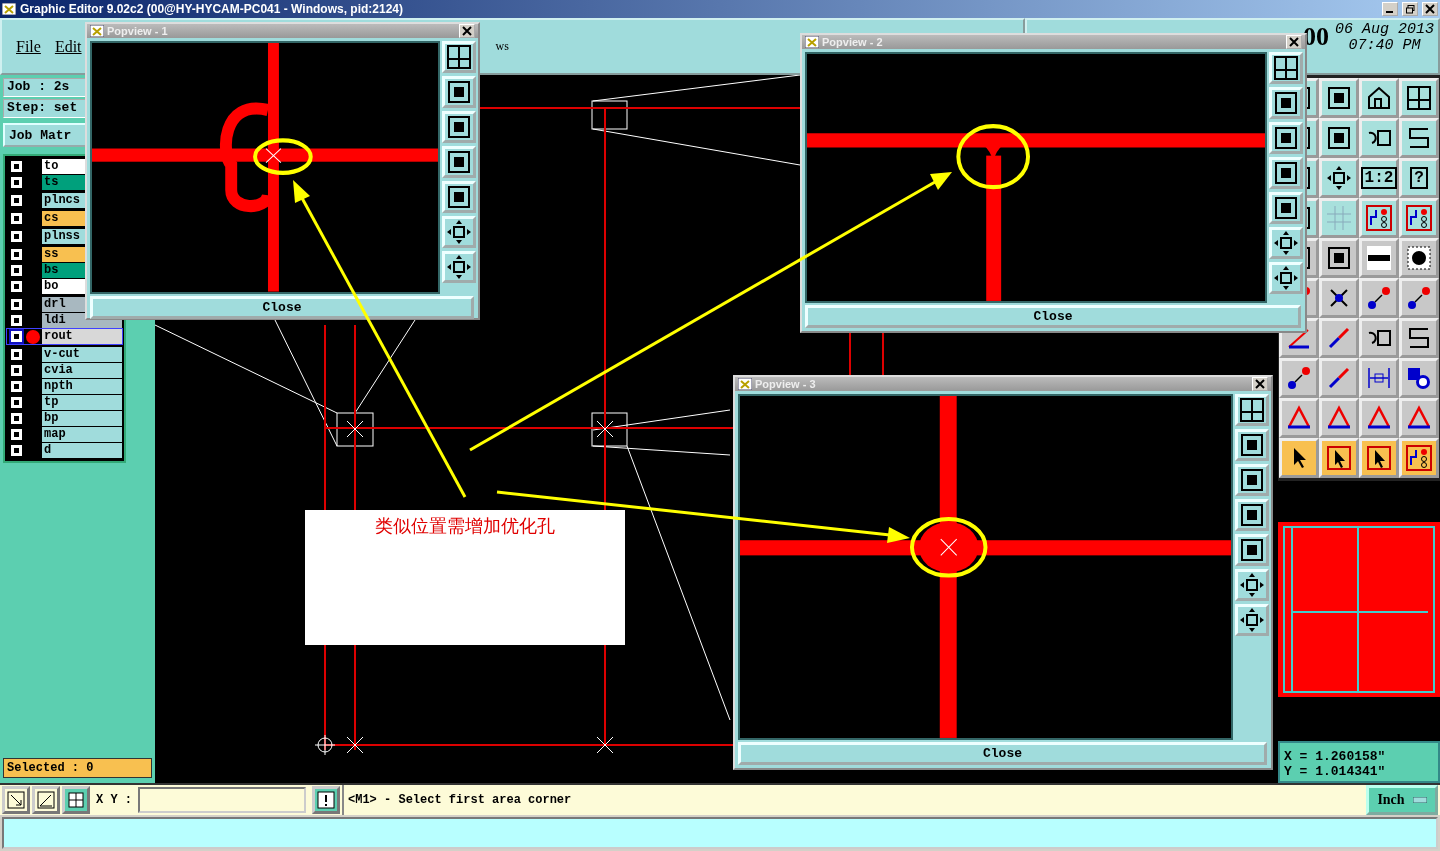 This screenshot has height=851, width=1440. What do you see at coordinates (82, 450) in the screenshot?
I see `layer-name: d` at bounding box center [82, 450].